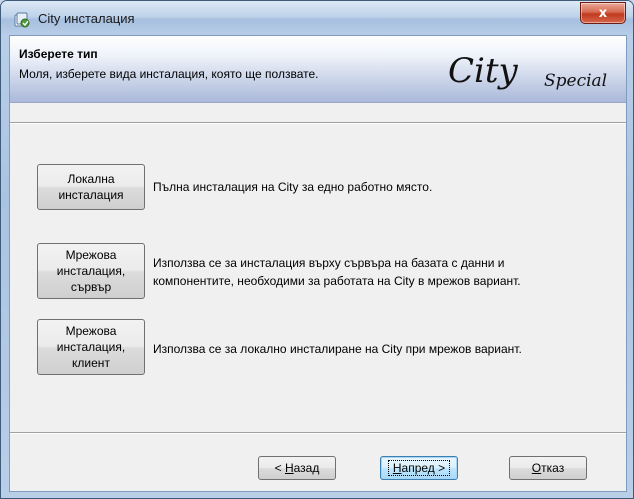 This screenshot has width=634, height=499. I want to click on svg-text: City, so click(483, 71).